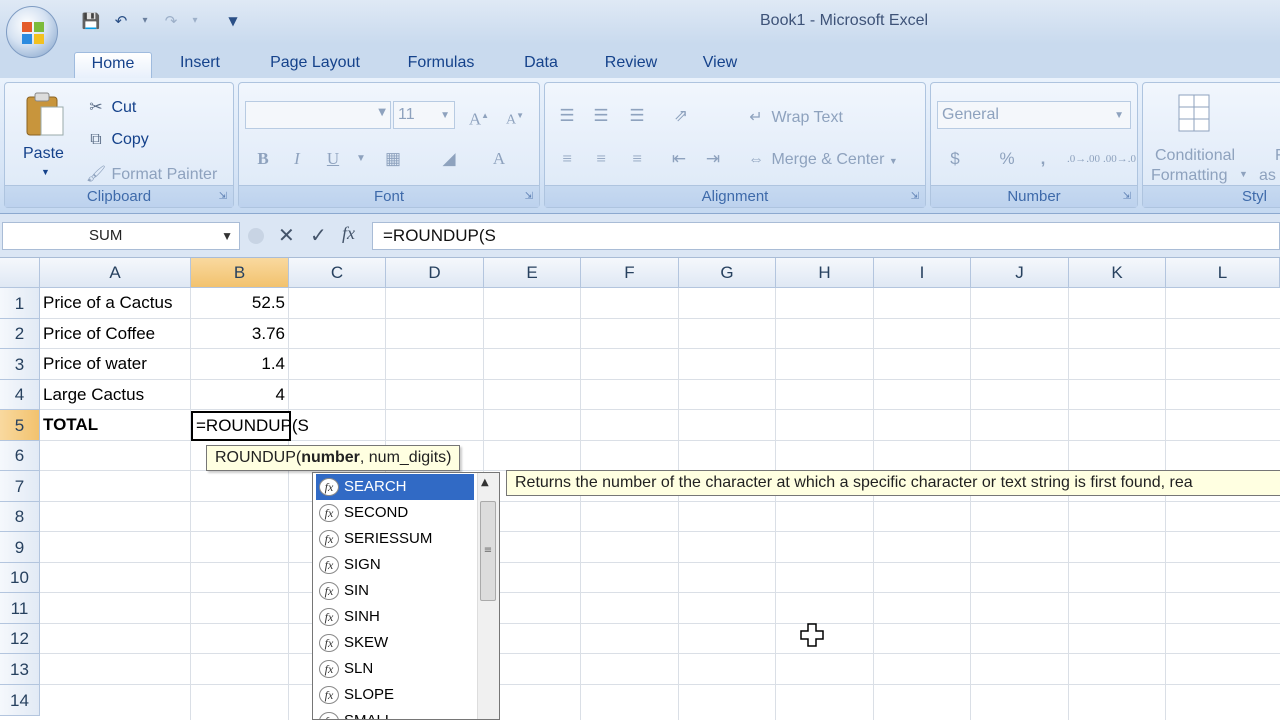  What do you see at coordinates (20, 425) in the screenshot?
I see `row-header-5: 5` at bounding box center [20, 425].